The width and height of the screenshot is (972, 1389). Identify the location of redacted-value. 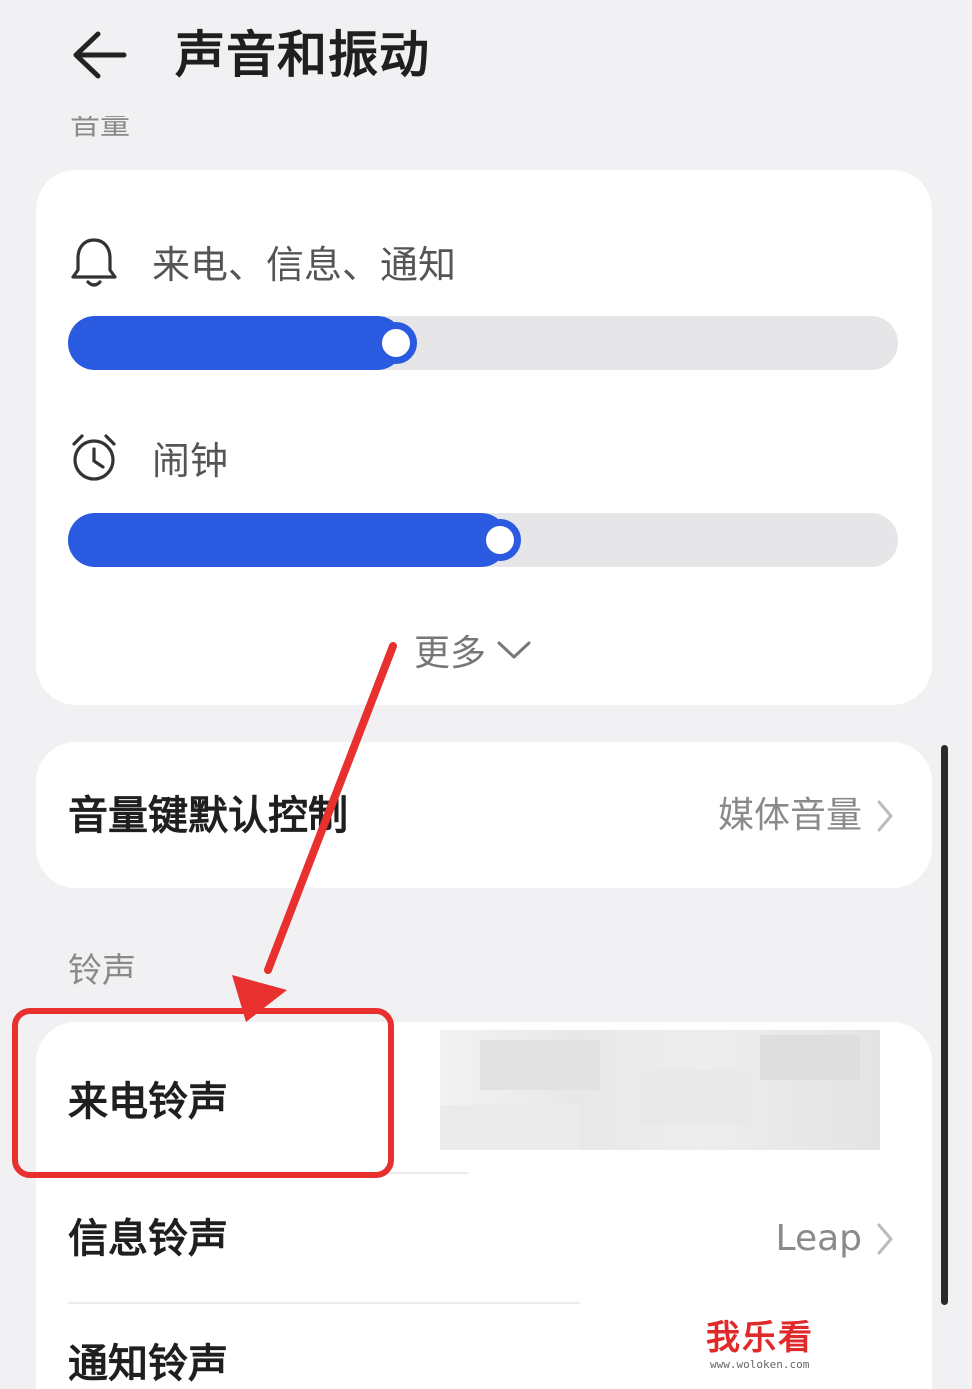
(660, 1090).